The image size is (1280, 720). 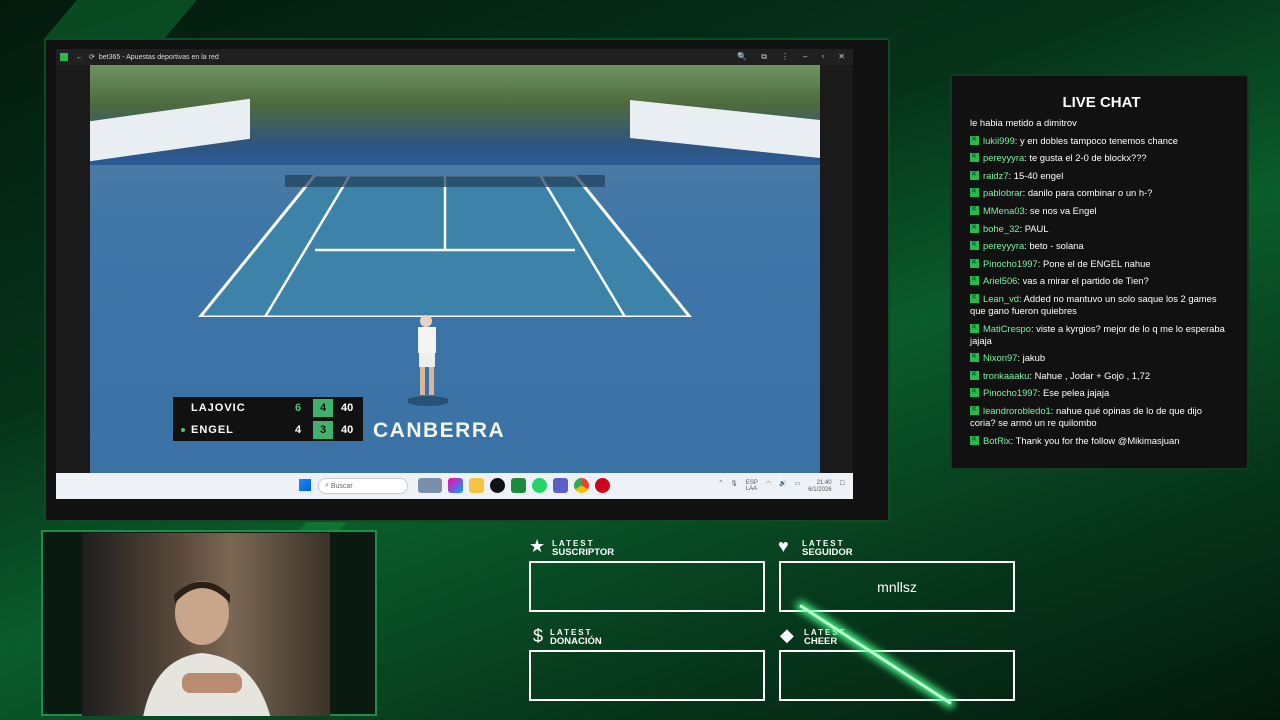 I want to click on chat-message: pablobrar: danilo para combinar o un h-?, so click(x=1100, y=192).